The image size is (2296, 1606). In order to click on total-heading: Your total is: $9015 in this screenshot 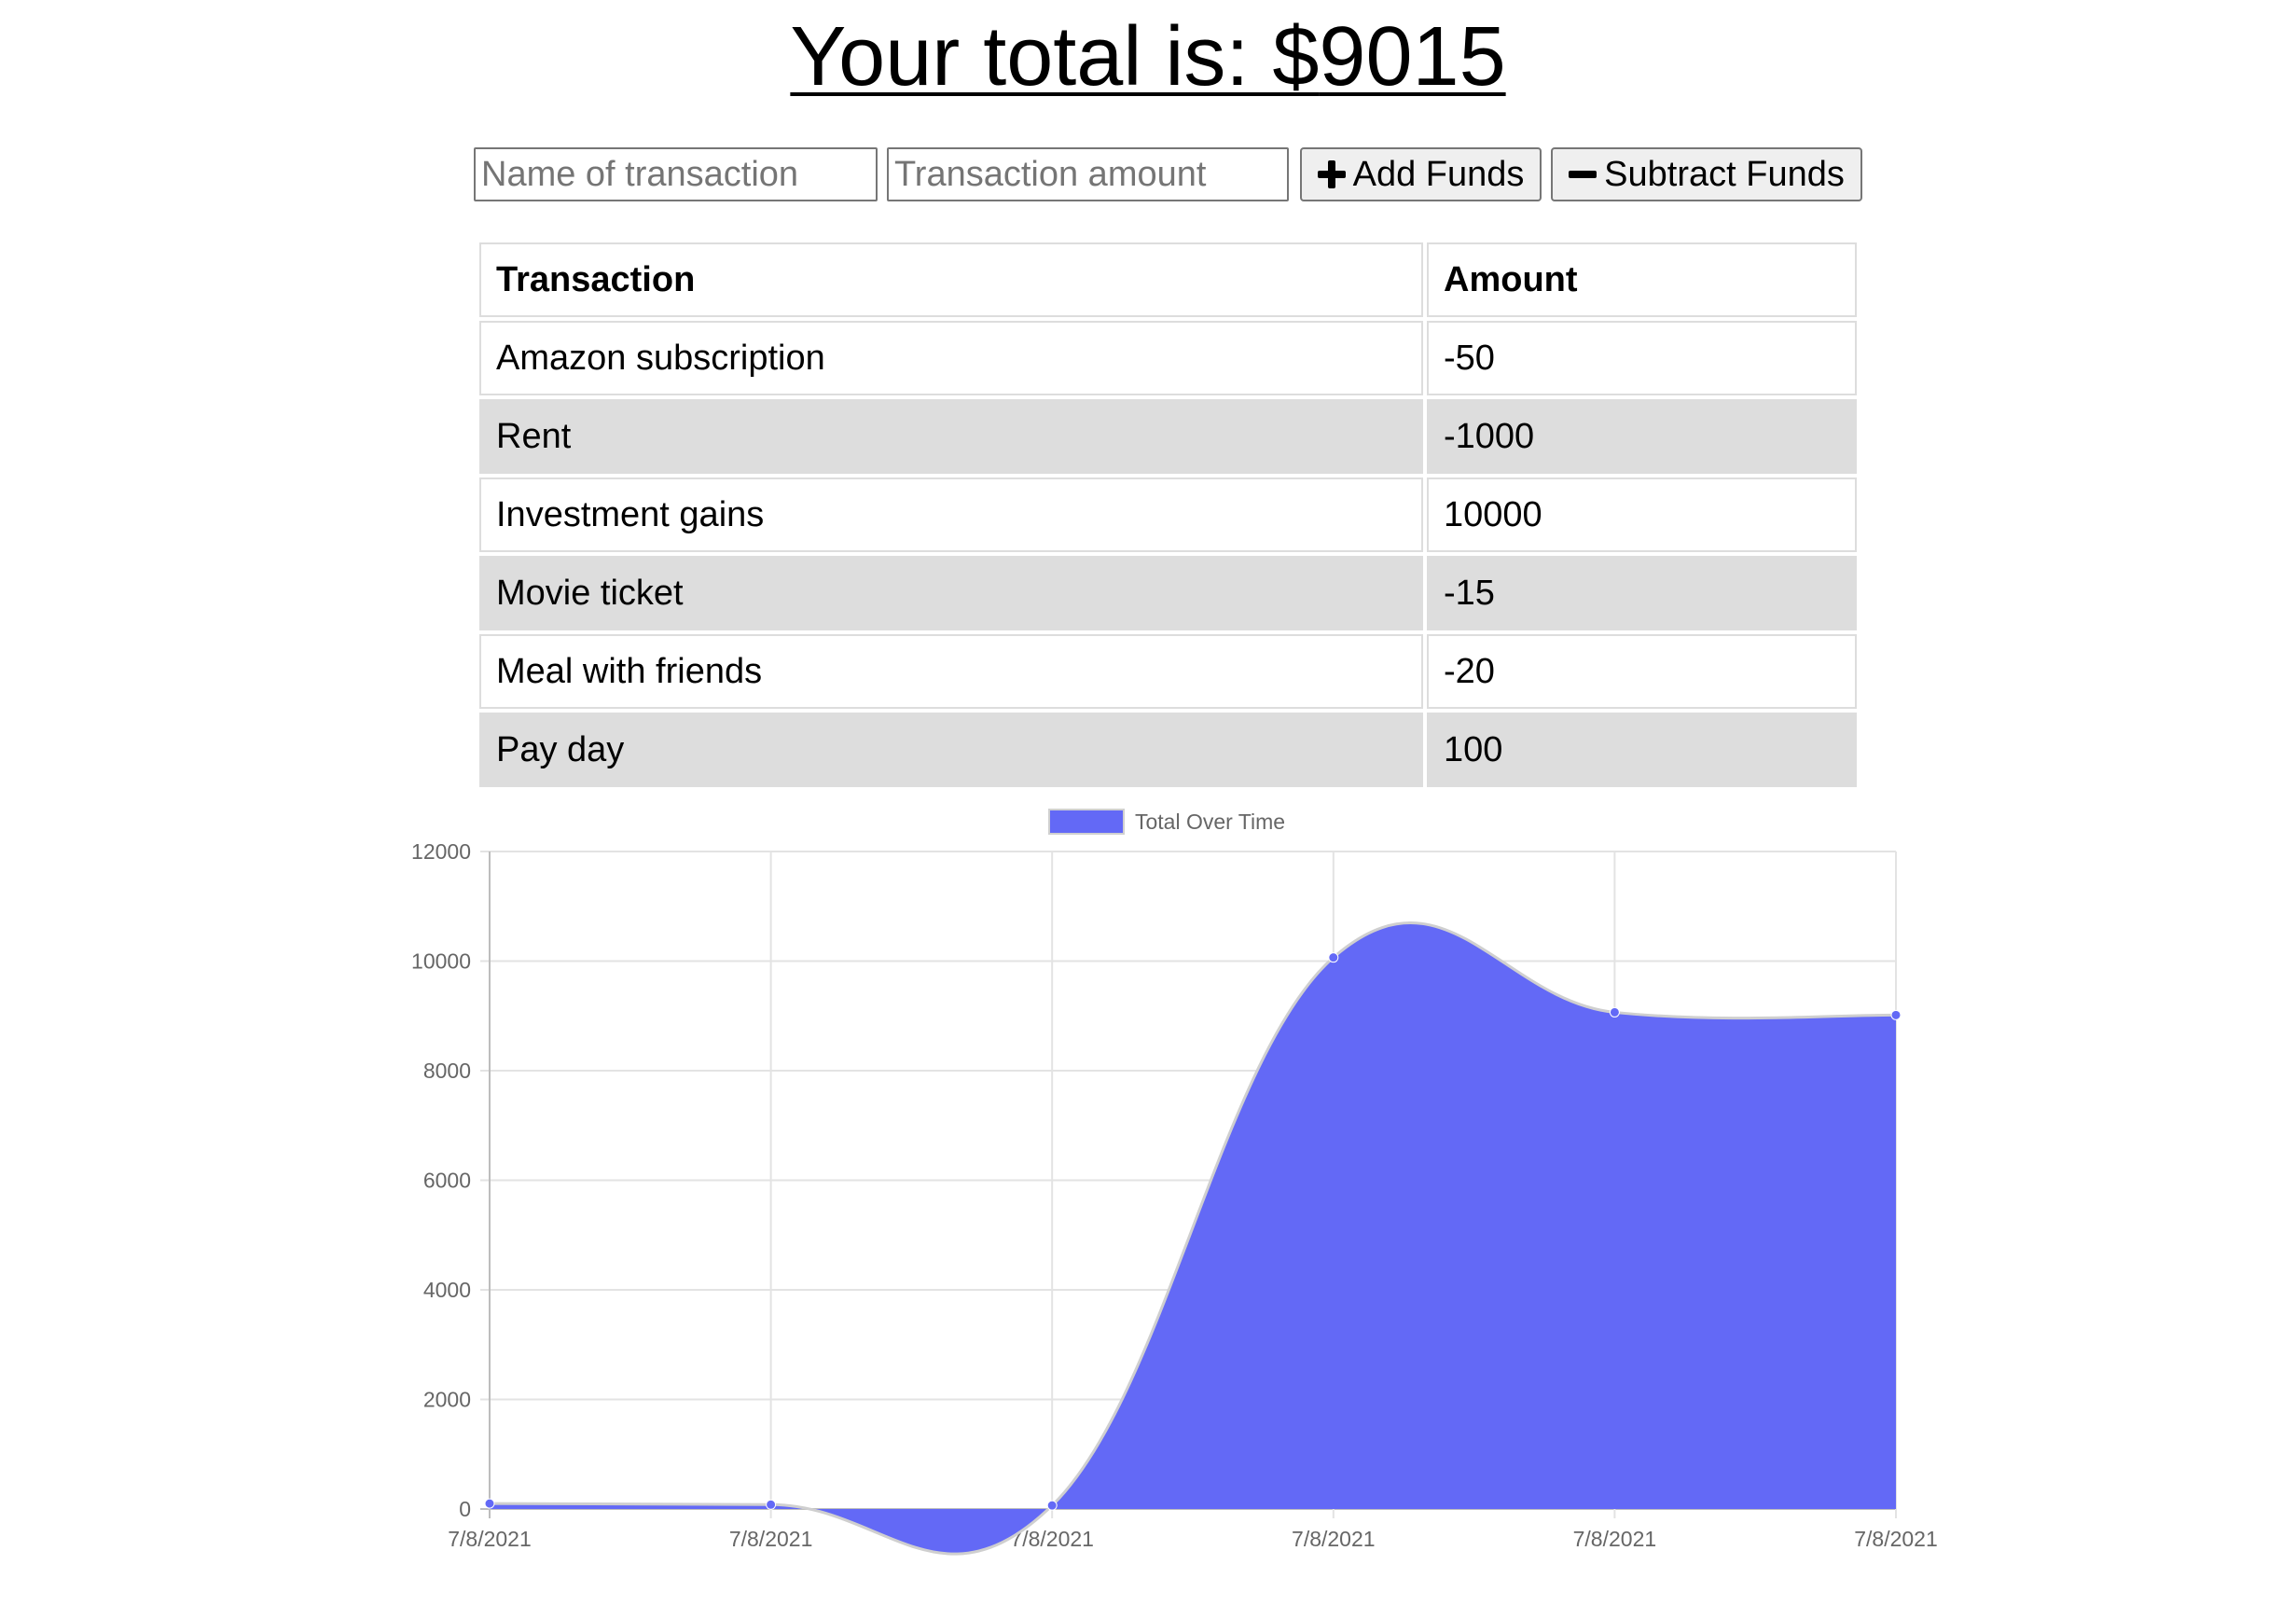, I will do `click(1148, 57)`.